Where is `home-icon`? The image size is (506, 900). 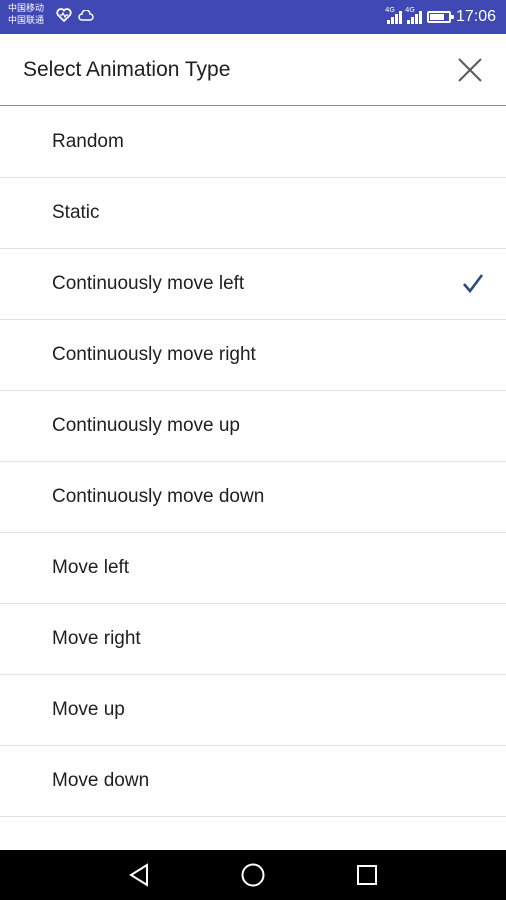
home-icon is located at coordinates (253, 875).